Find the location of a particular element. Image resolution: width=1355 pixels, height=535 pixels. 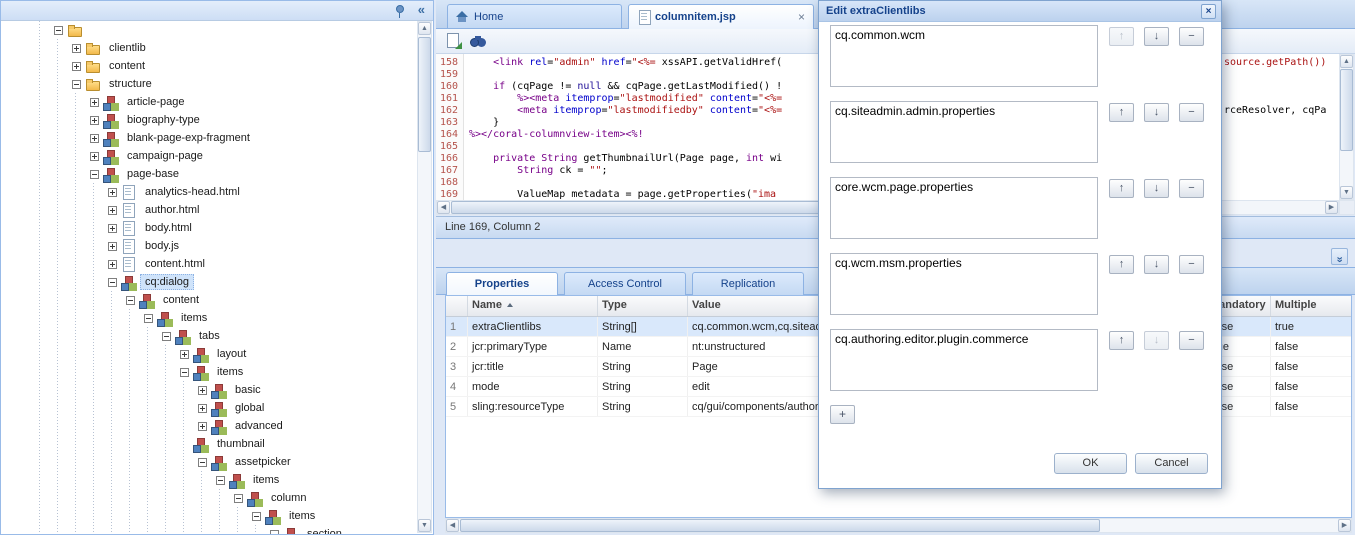

tree-node: tabs is located at coordinates (210, 336).